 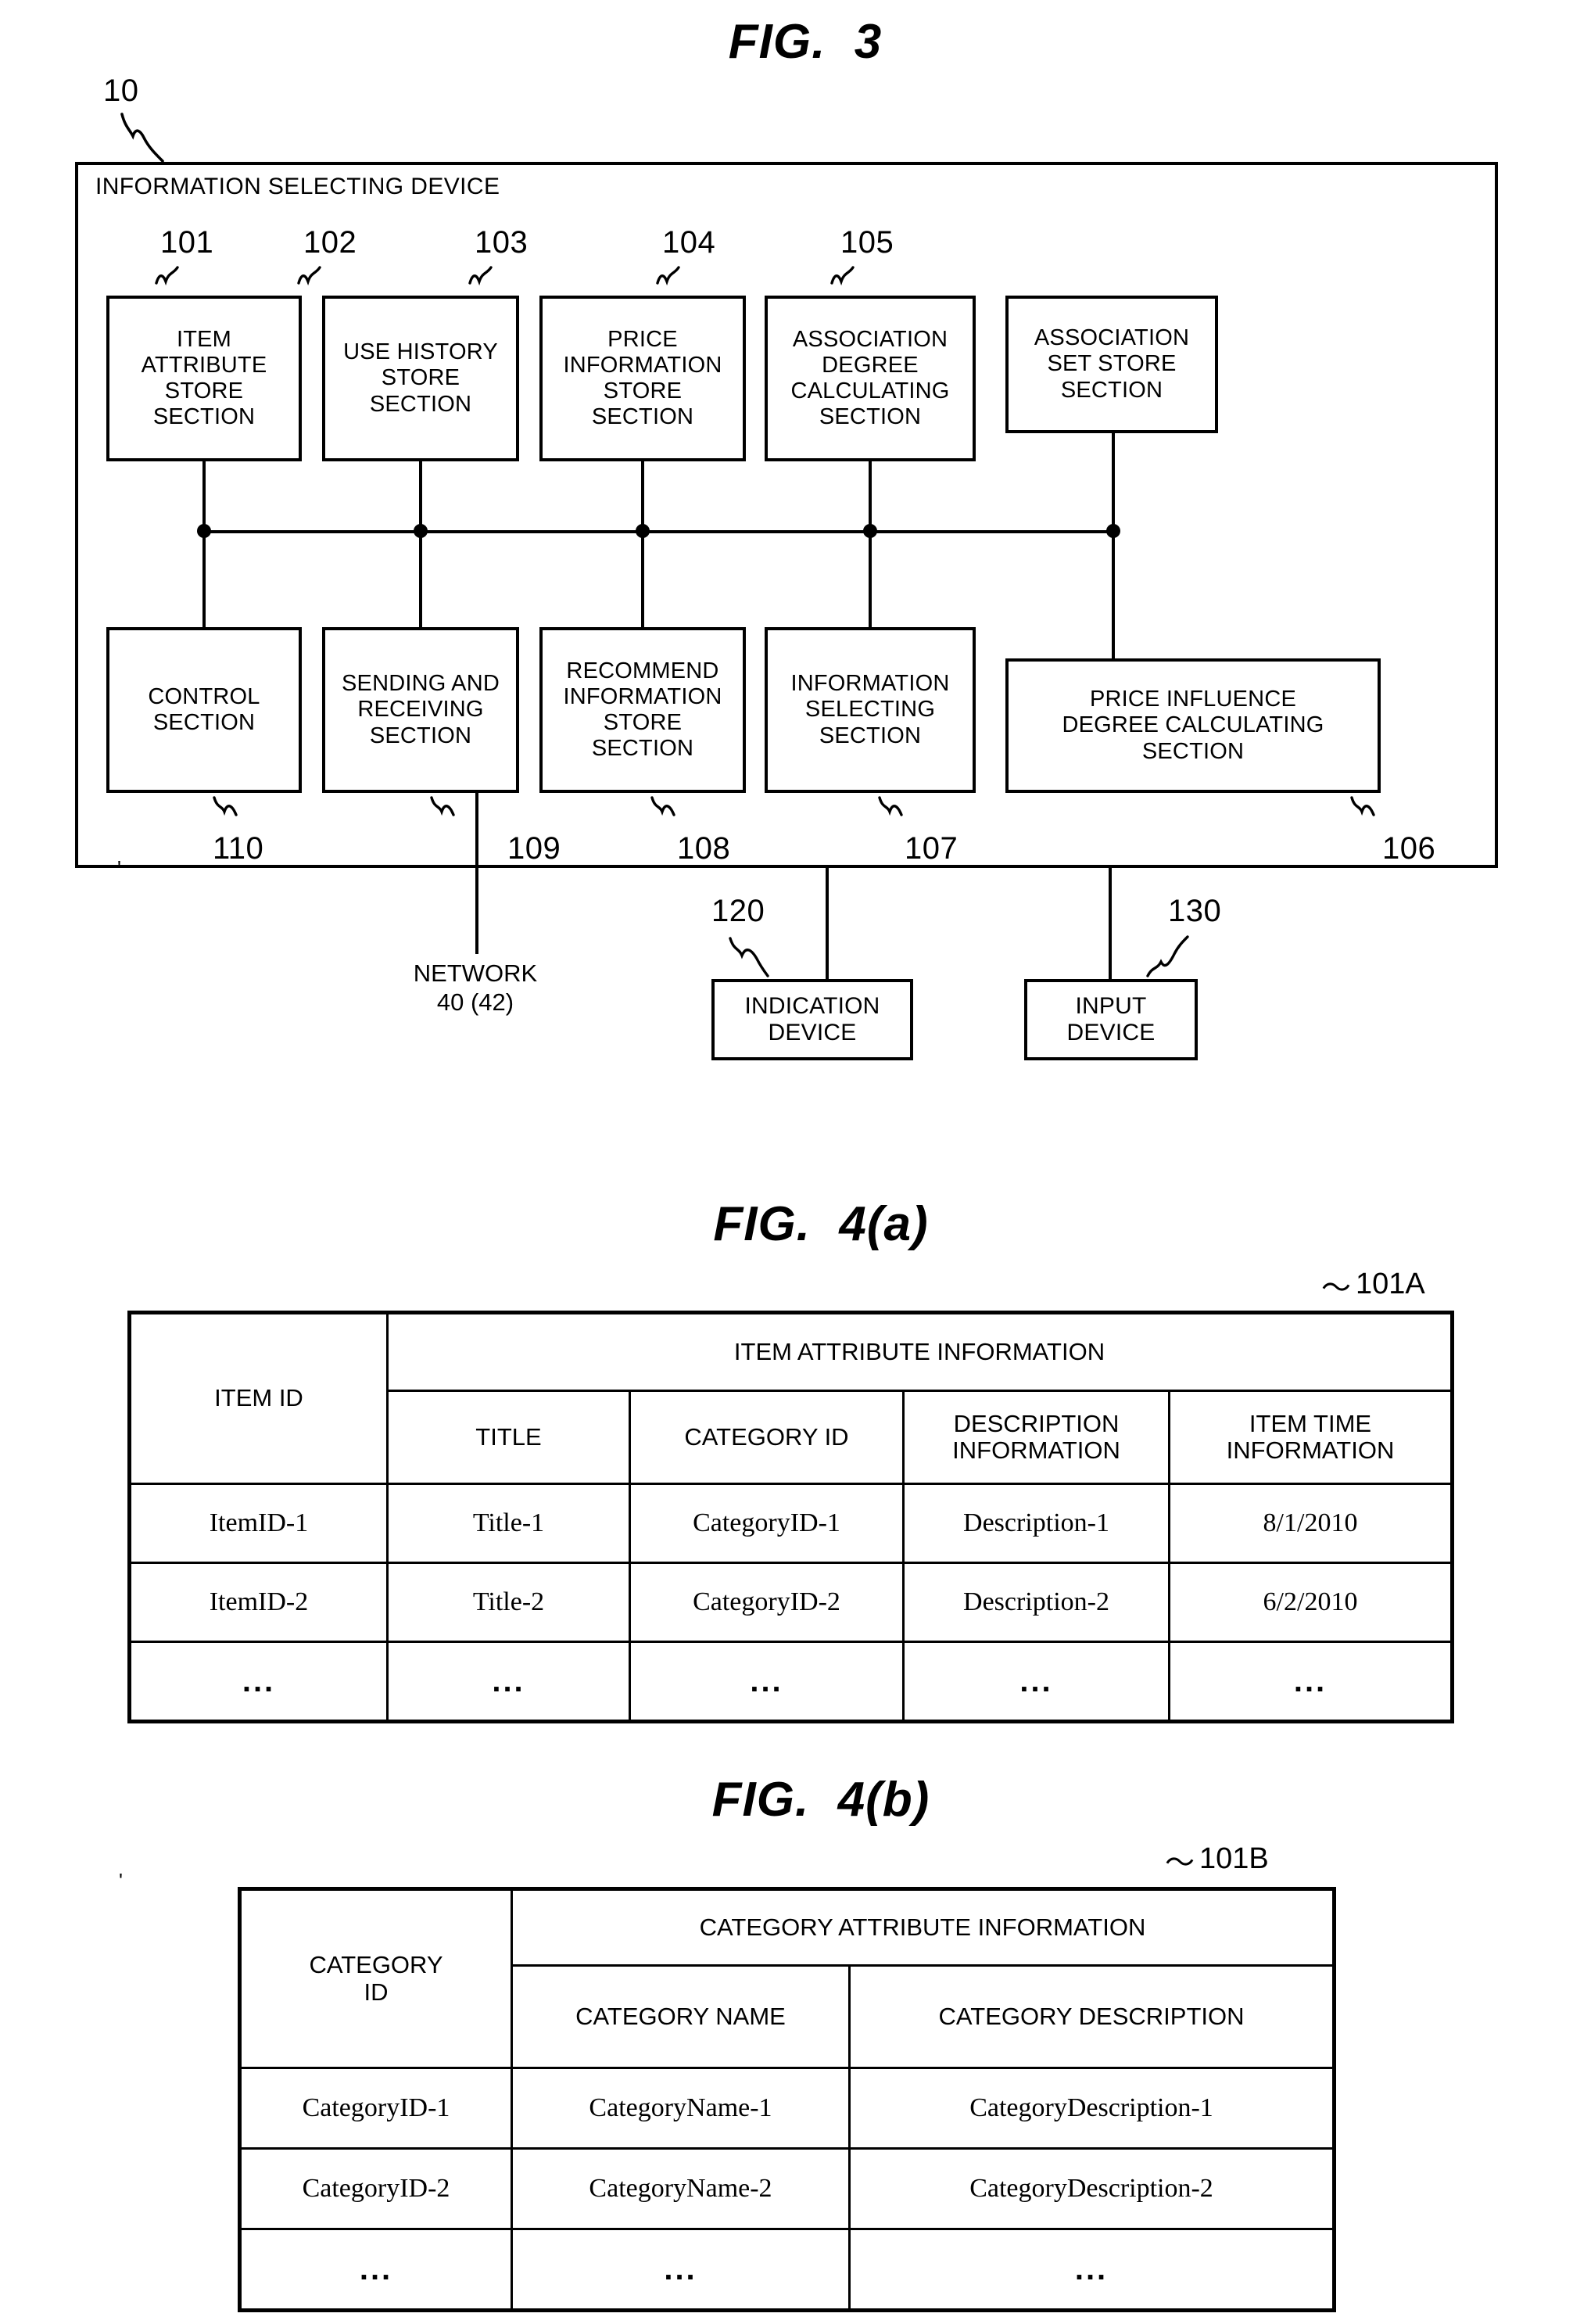 I want to click on ref-10: 10, so click(x=121, y=91).